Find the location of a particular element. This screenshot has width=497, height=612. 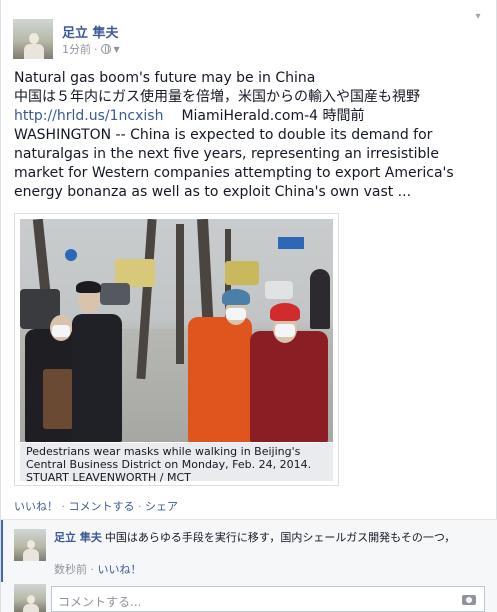

chevron-down-icon: ▾ is located at coordinates (478, 17).